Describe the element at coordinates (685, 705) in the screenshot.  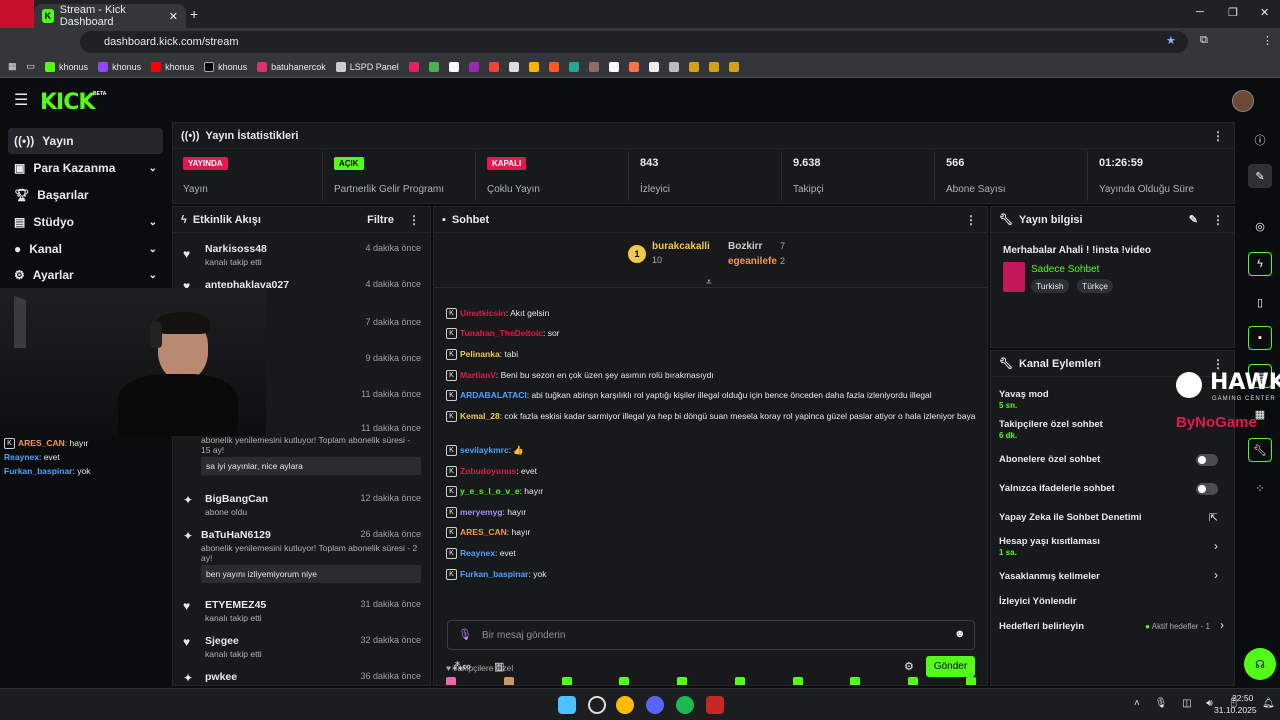
I see `spotify-icon` at that location.